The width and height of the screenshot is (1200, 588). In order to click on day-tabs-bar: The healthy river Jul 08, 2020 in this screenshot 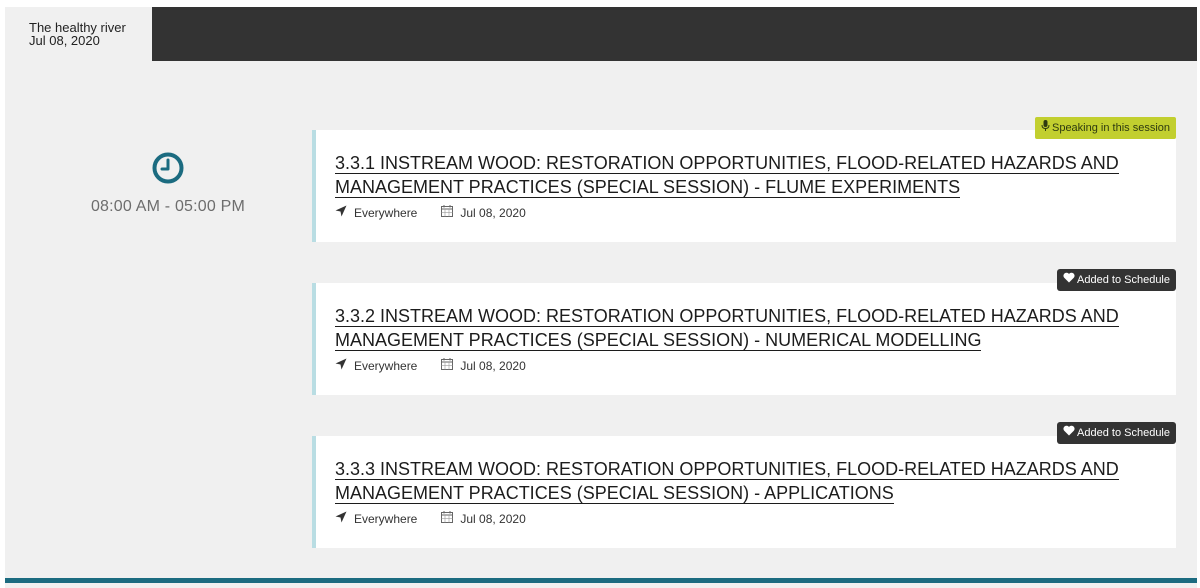, I will do `click(601, 34)`.